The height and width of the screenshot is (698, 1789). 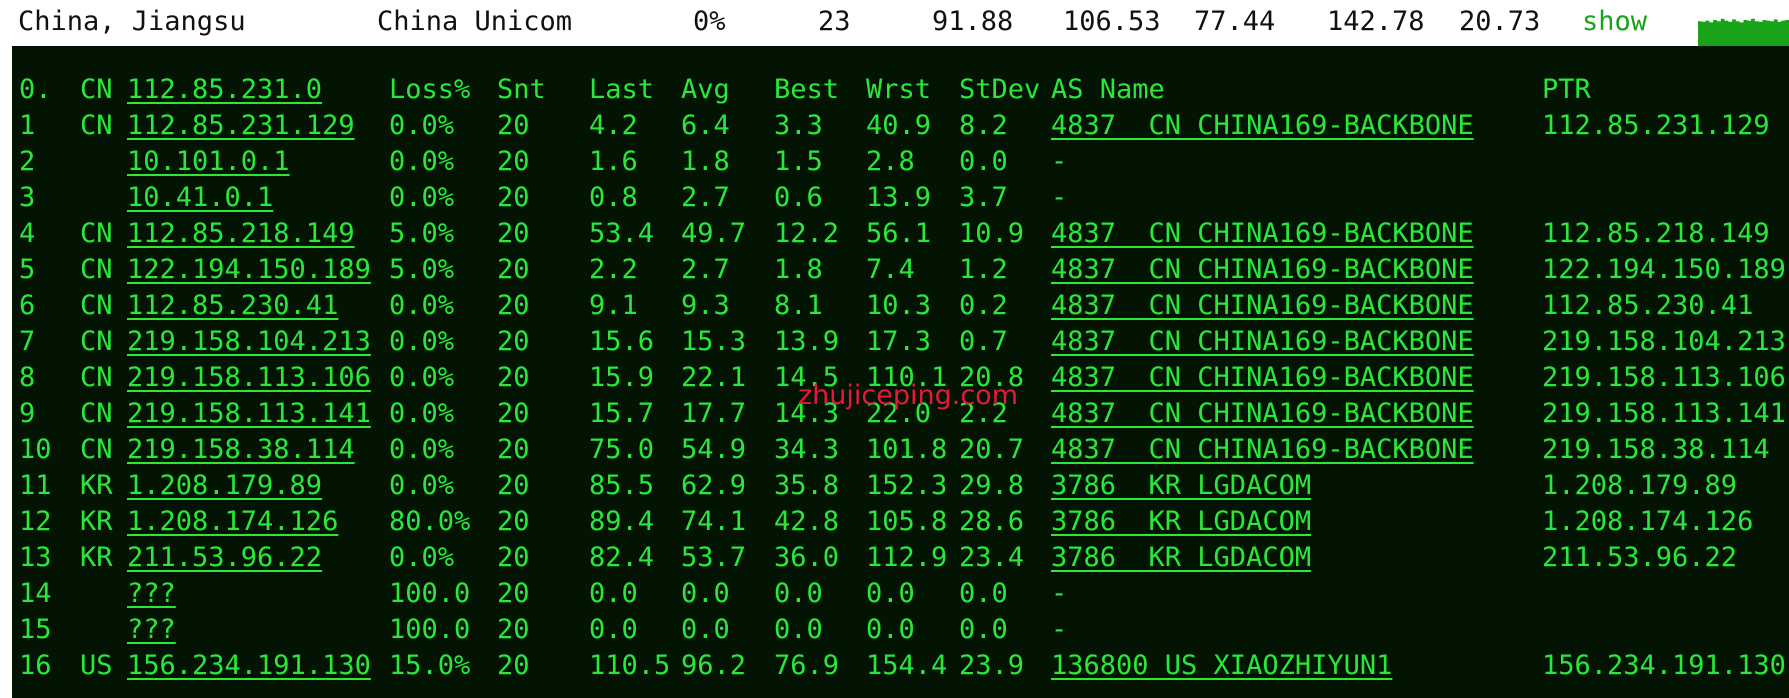 I want to click on header-as: AS Name, so click(x=1108, y=89).